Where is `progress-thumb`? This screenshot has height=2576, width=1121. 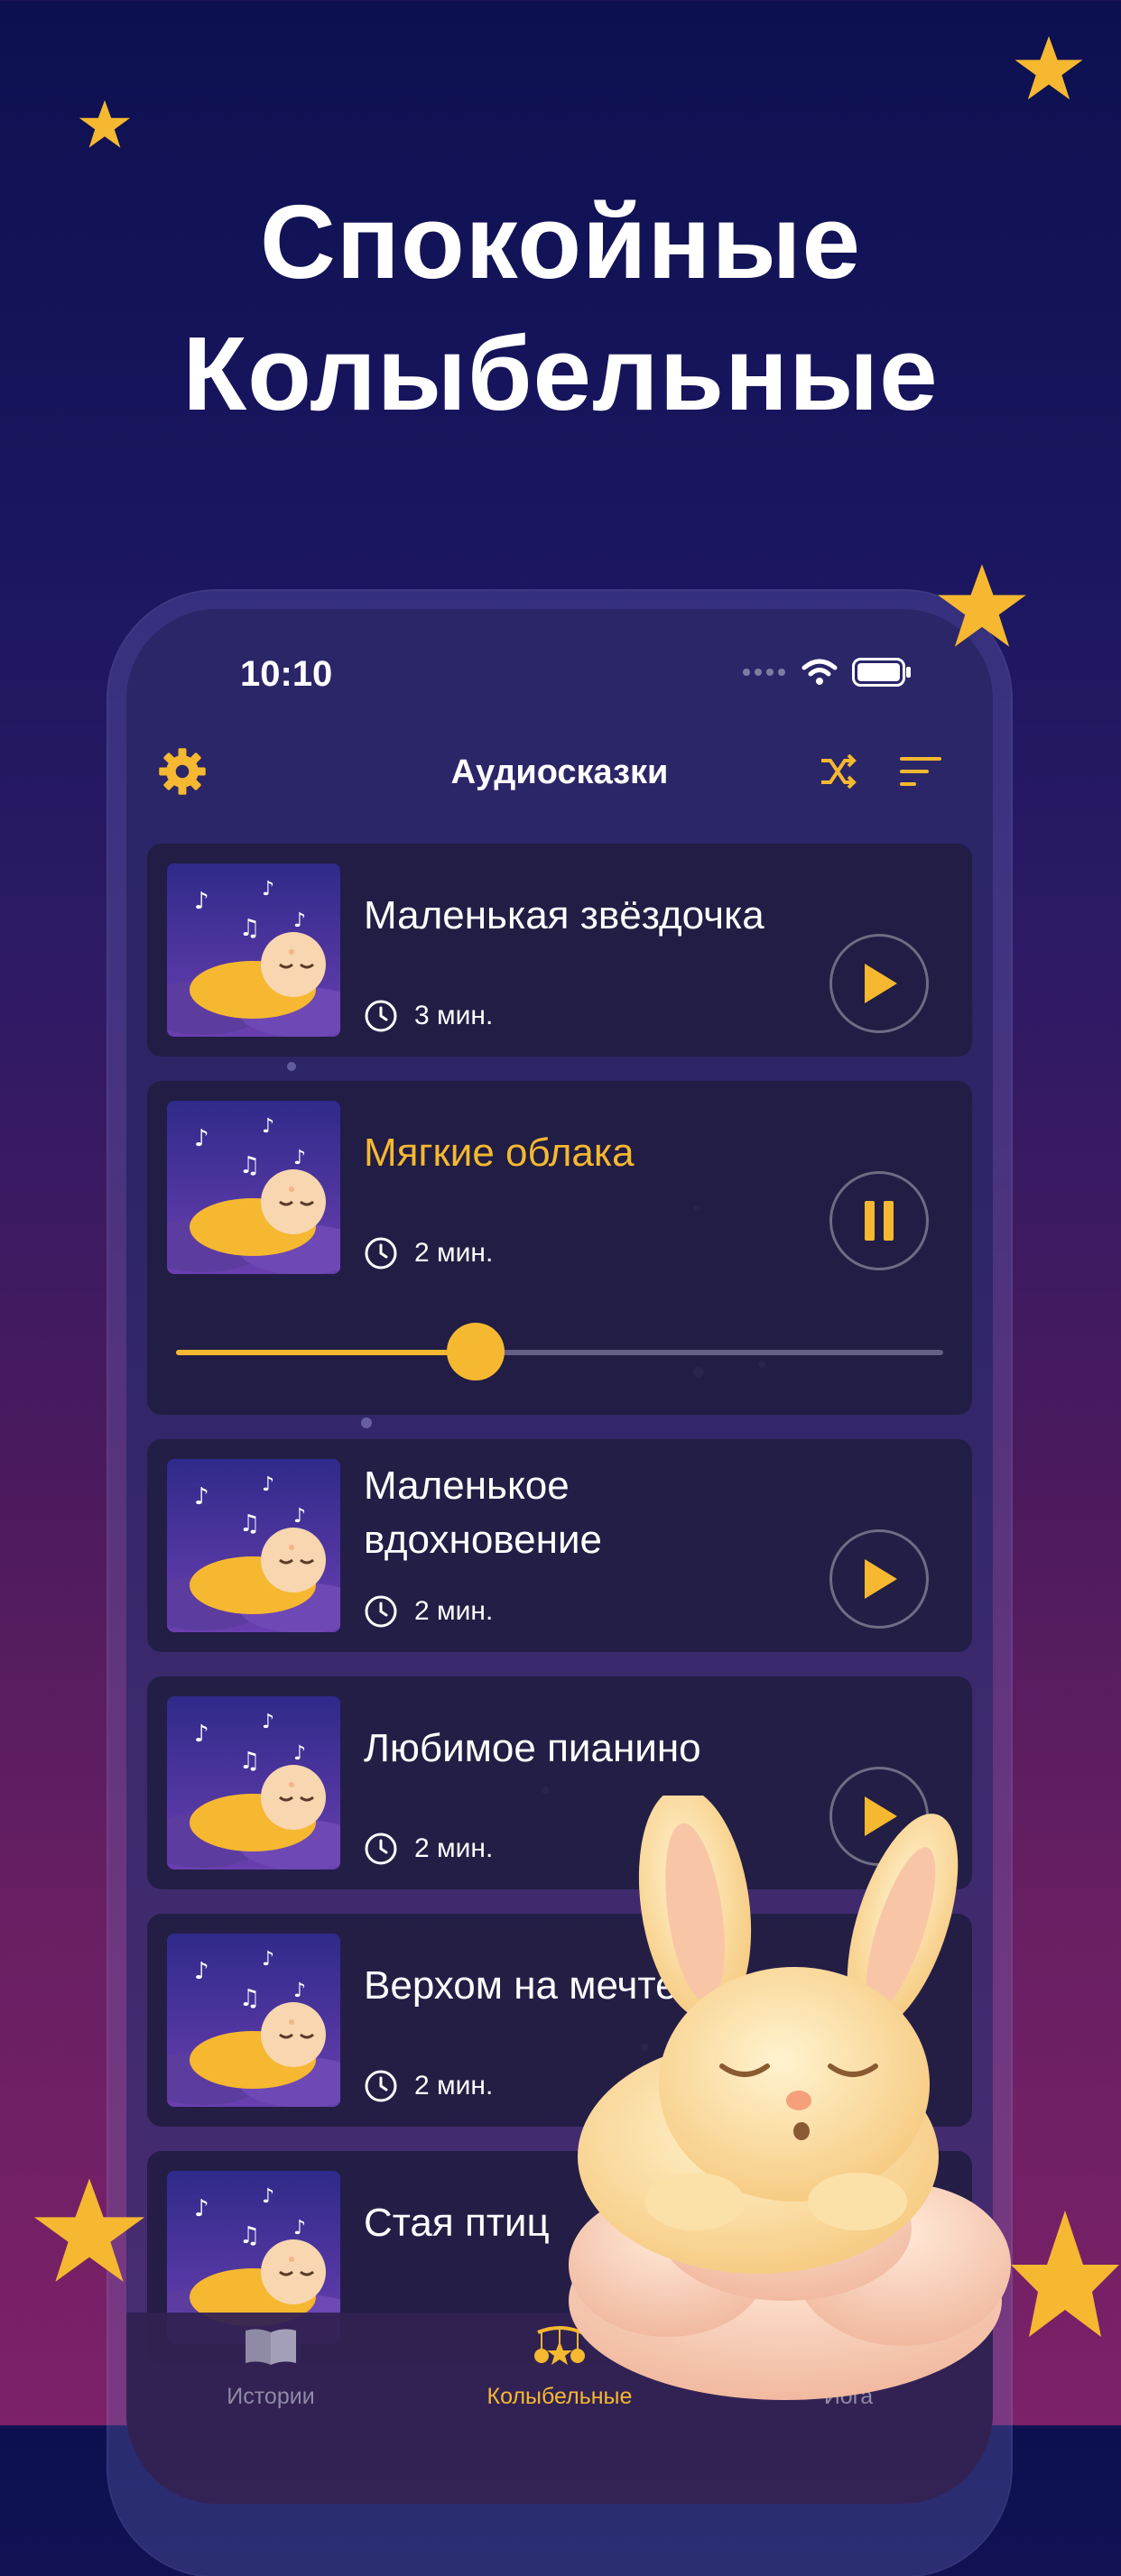 progress-thumb is located at coordinates (476, 1351).